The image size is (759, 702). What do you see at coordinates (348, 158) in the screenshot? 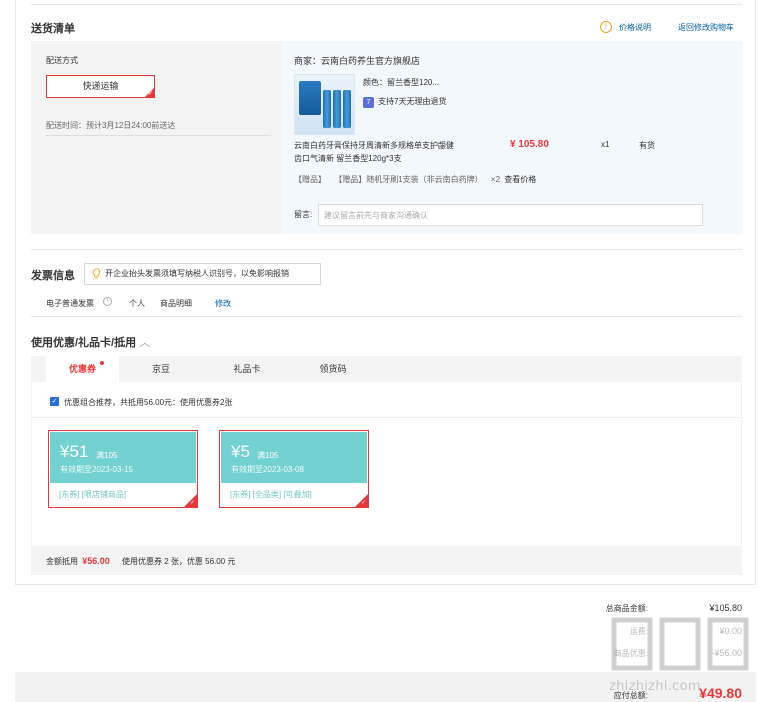
I see `product-name-line: 齿口气清新 留兰香型120g*3支` at bounding box center [348, 158].